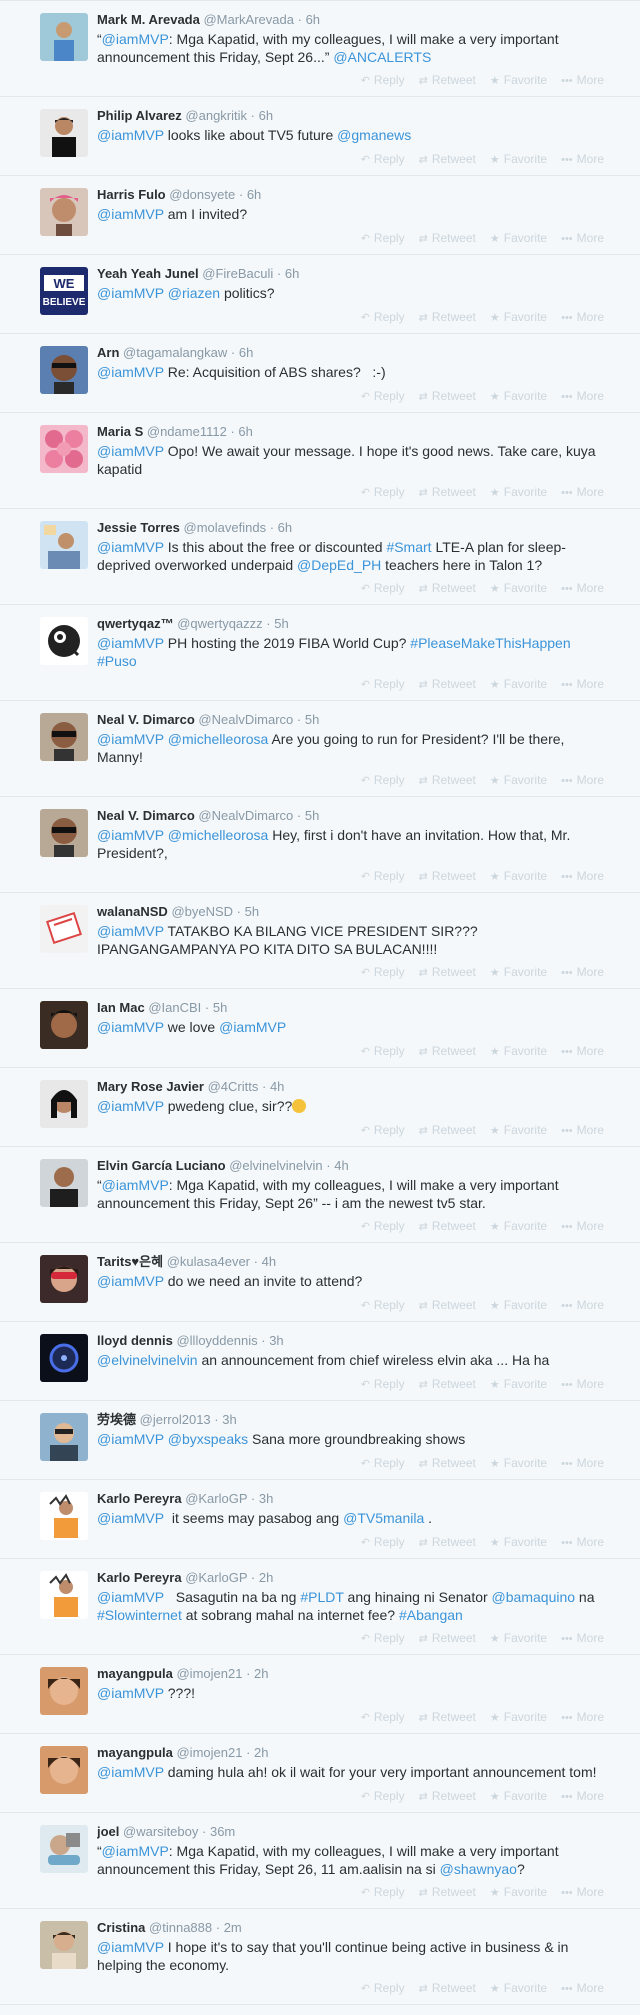 Image resolution: width=640 pixels, height=2015 pixels. Describe the element at coordinates (148, 19) in the screenshot. I see `author-name: Mark M. Arevada` at that location.